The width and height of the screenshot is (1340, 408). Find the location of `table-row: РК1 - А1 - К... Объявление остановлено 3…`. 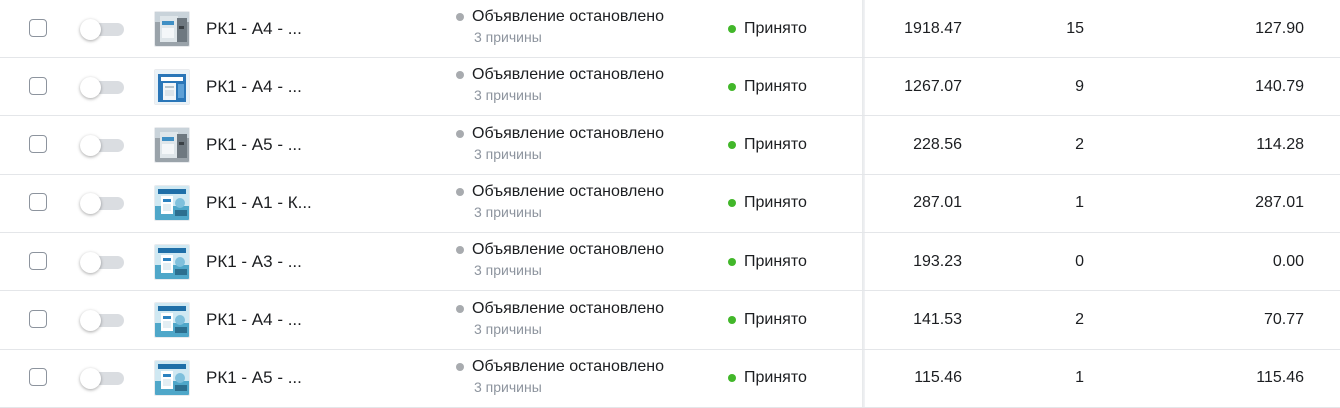

table-row: РК1 - А1 - К... Объявление остановлено 3… is located at coordinates (670, 204).